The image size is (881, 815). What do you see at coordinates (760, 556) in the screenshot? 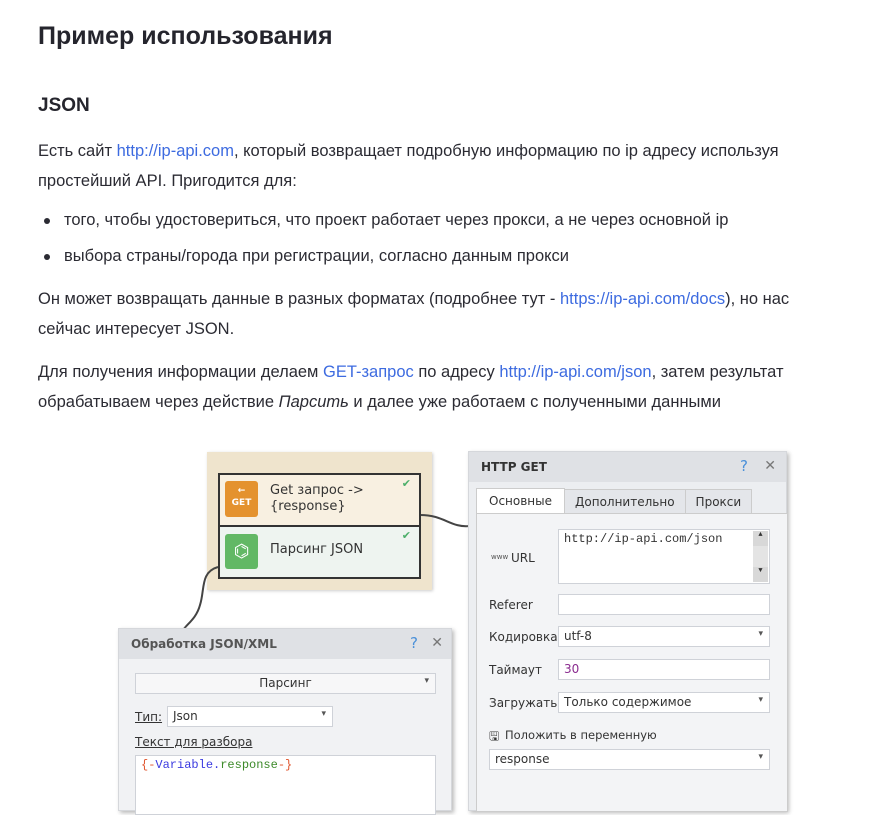
I see `scrollbar: ▲ ▼` at bounding box center [760, 556].